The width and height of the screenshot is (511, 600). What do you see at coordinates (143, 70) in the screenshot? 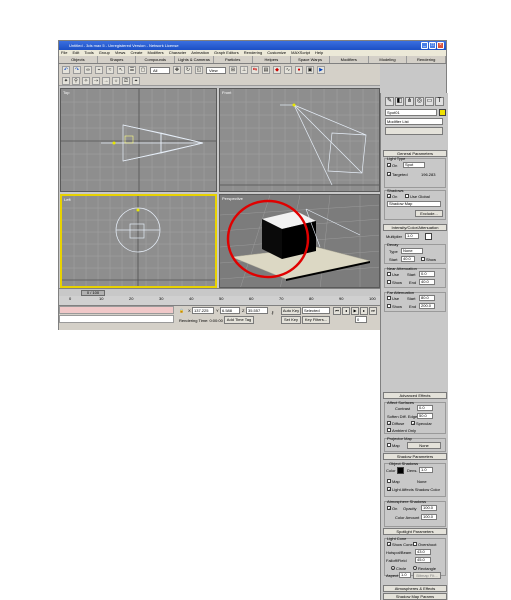
I see `region-select-icon: ▢` at bounding box center [143, 70].